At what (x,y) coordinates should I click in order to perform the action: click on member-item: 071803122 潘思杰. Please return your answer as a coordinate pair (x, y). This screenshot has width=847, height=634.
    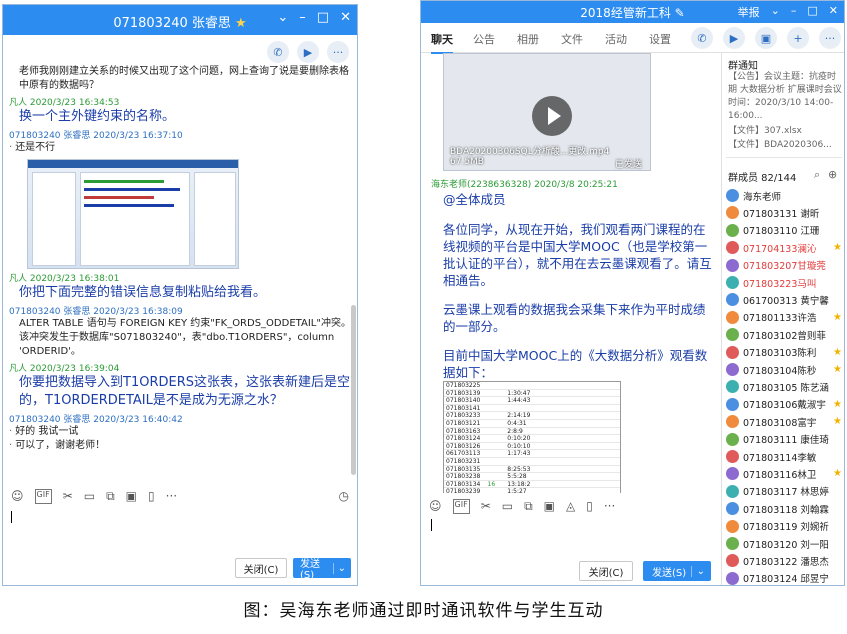
    Looking at the image, I should click on (784, 560).